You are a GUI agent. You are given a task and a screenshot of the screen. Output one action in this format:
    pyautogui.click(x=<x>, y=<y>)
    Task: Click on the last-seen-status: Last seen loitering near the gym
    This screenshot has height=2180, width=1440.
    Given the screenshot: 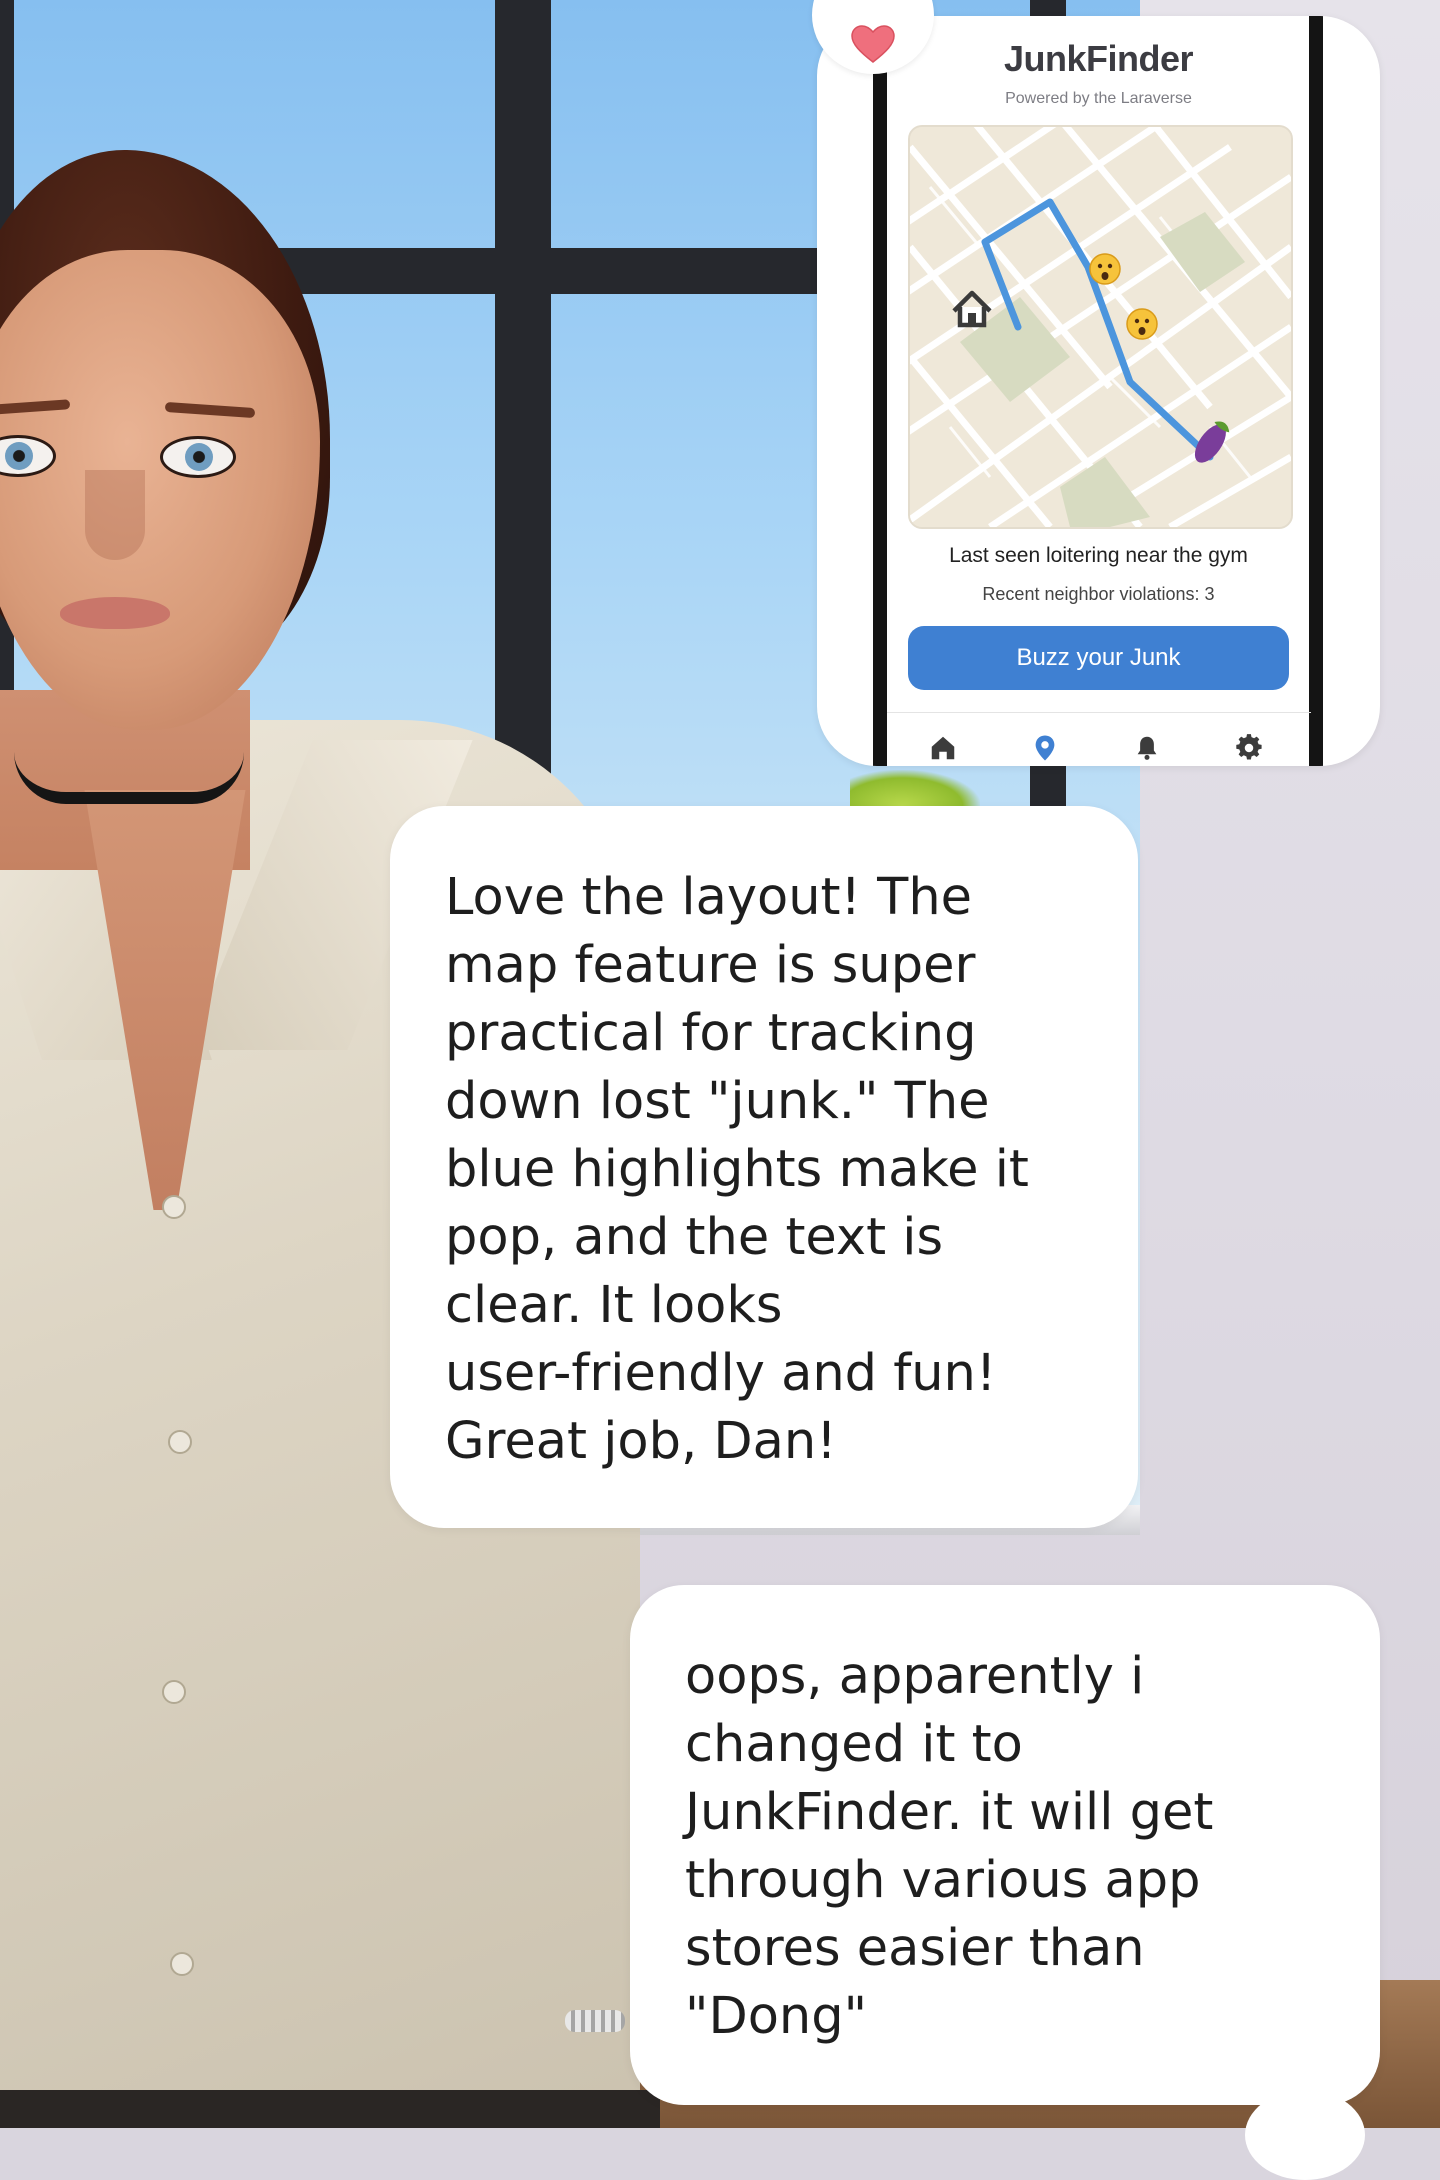 What is the action you would take?
    pyautogui.click(x=1098, y=555)
    